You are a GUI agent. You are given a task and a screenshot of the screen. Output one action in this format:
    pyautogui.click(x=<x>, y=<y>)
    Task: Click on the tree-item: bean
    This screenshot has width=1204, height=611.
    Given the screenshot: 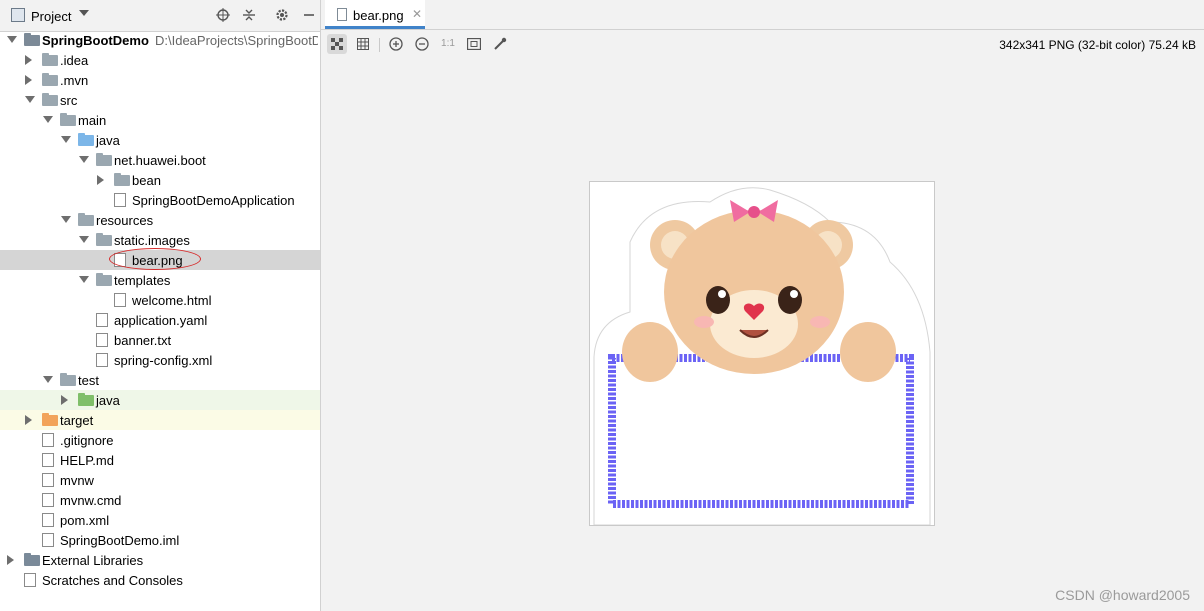 What is the action you would take?
    pyautogui.click(x=160, y=180)
    